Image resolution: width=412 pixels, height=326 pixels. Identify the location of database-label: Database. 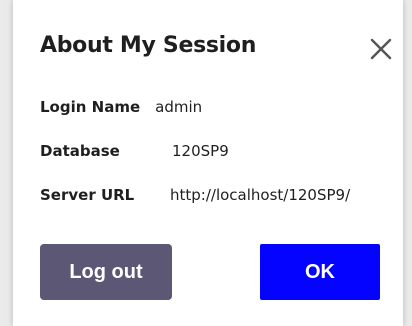
(80, 151).